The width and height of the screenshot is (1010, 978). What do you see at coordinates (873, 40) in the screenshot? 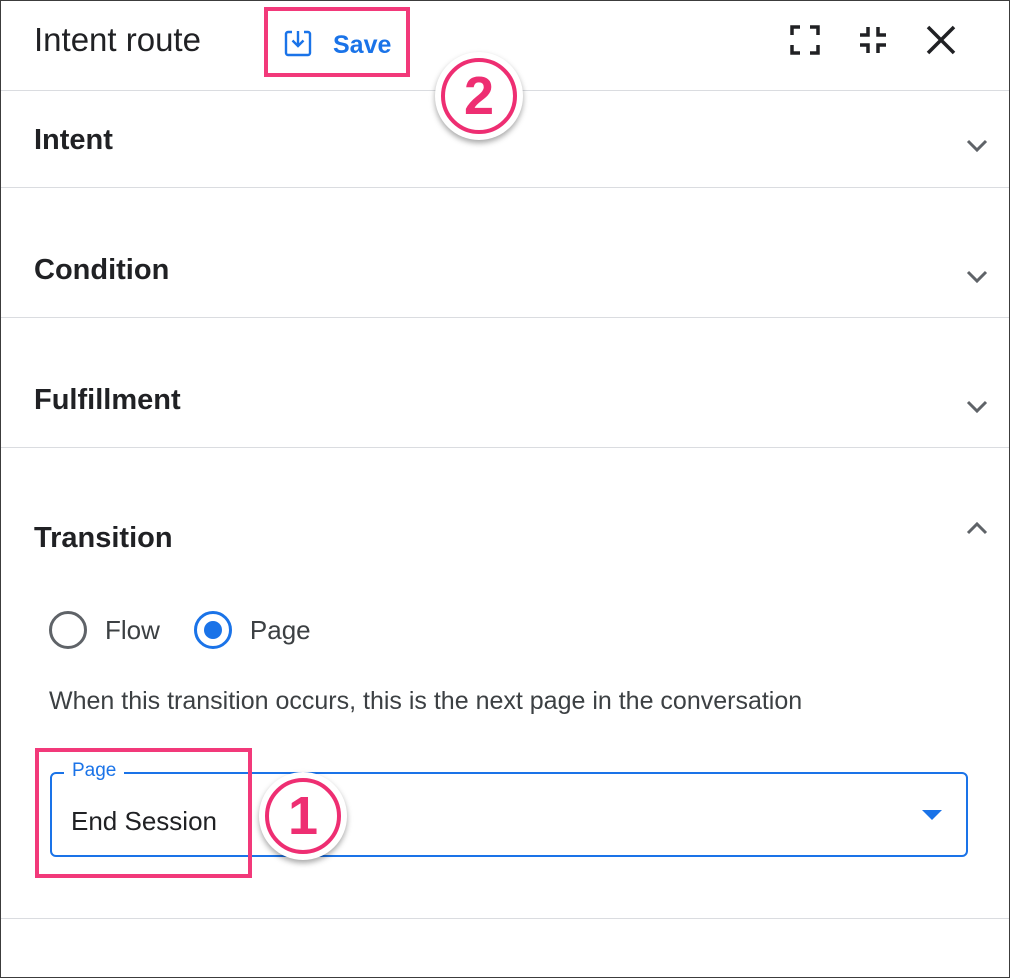
I see `exit-fullscreen-icon` at bounding box center [873, 40].